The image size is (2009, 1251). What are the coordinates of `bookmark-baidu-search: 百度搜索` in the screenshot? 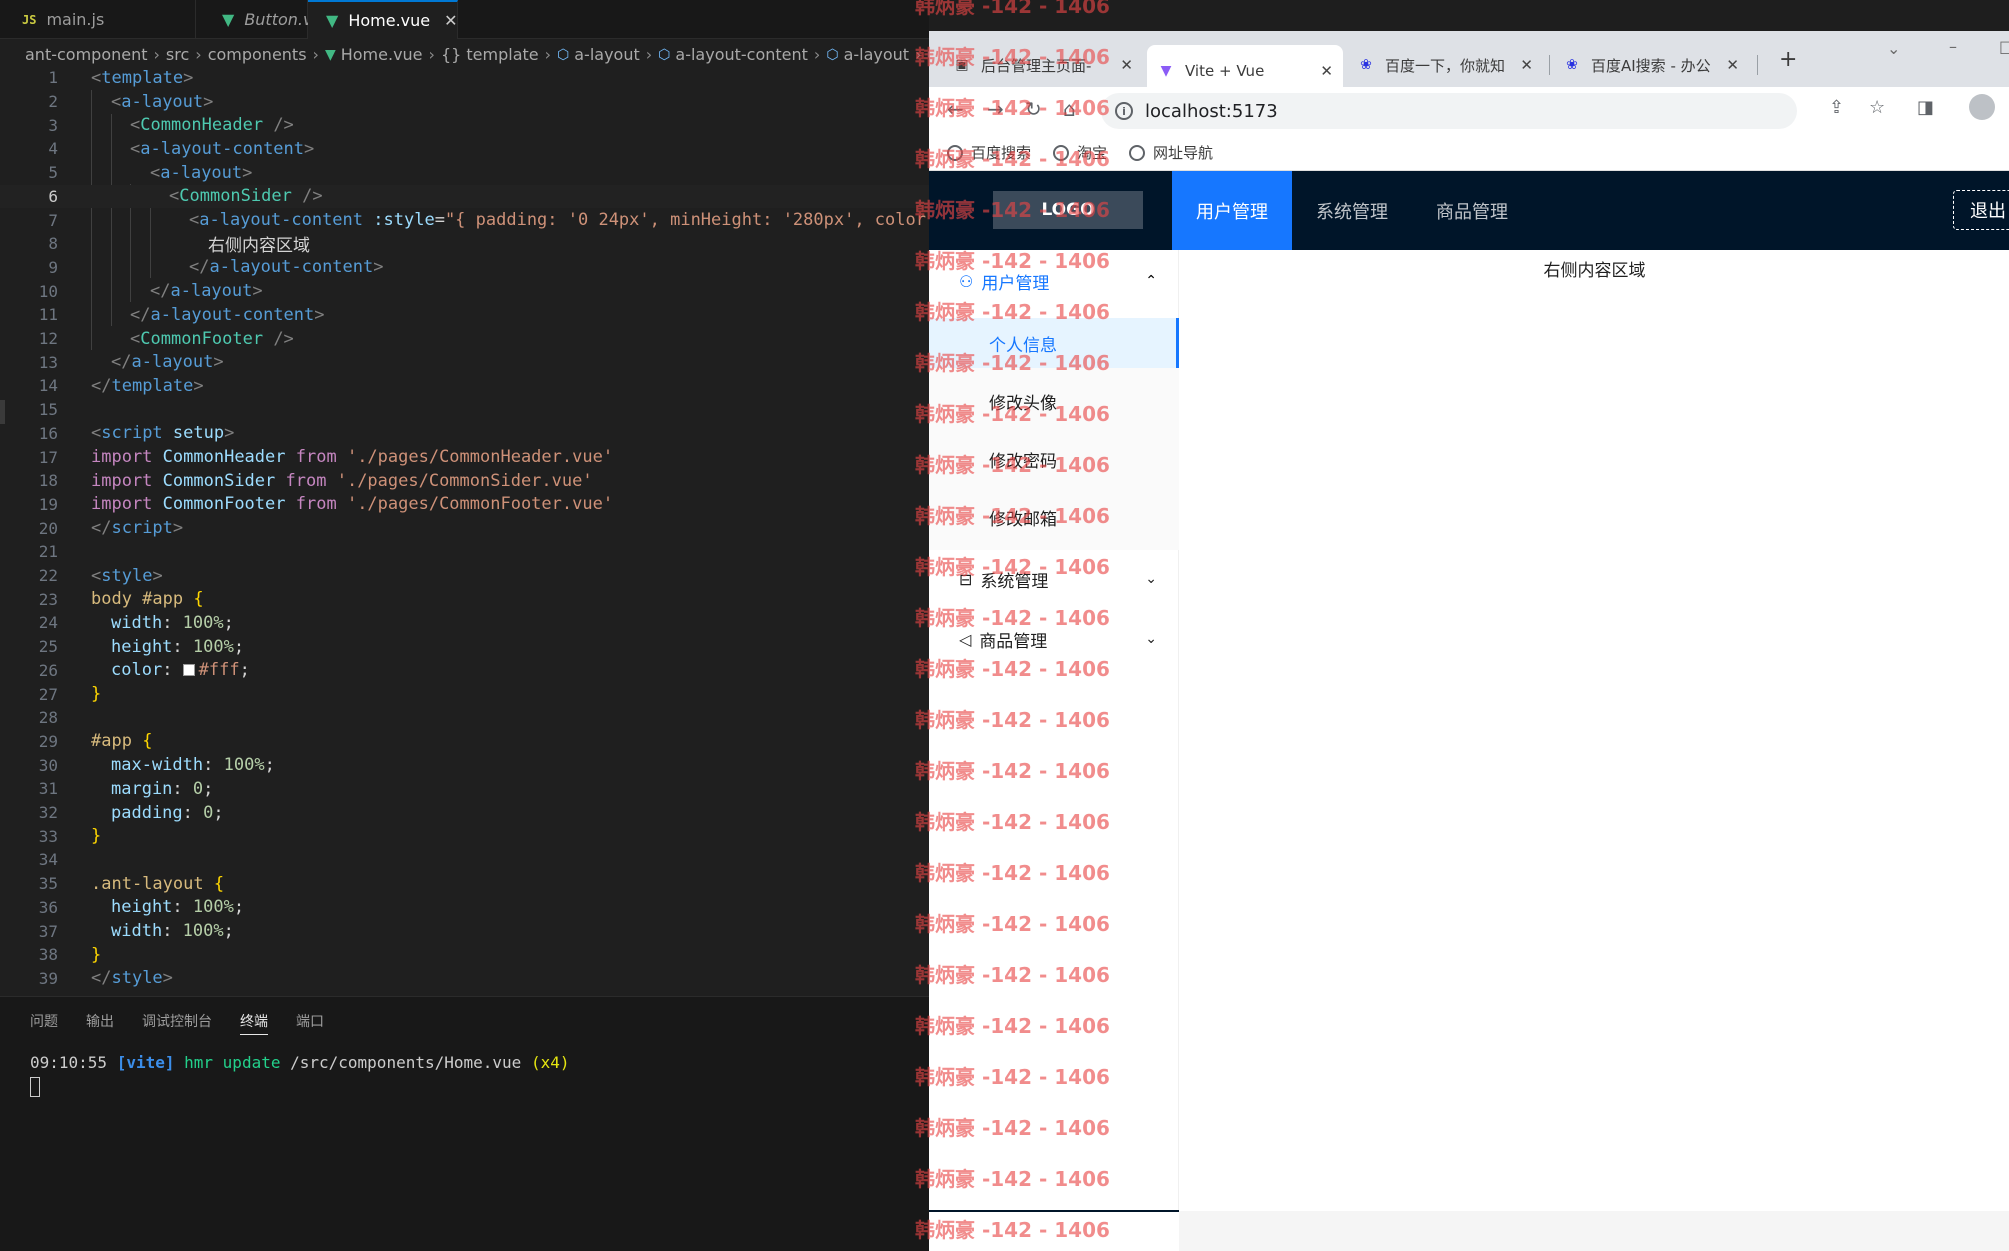 It's located at (989, 152).